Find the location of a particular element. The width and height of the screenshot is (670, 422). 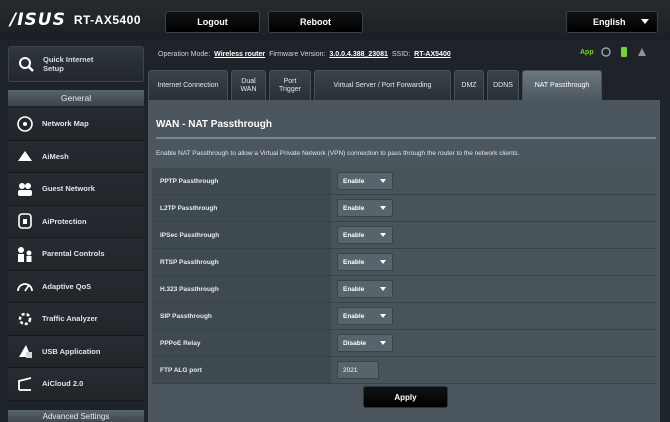

sidebar-item-label: Guest Network is located at coordinates (68, 189).